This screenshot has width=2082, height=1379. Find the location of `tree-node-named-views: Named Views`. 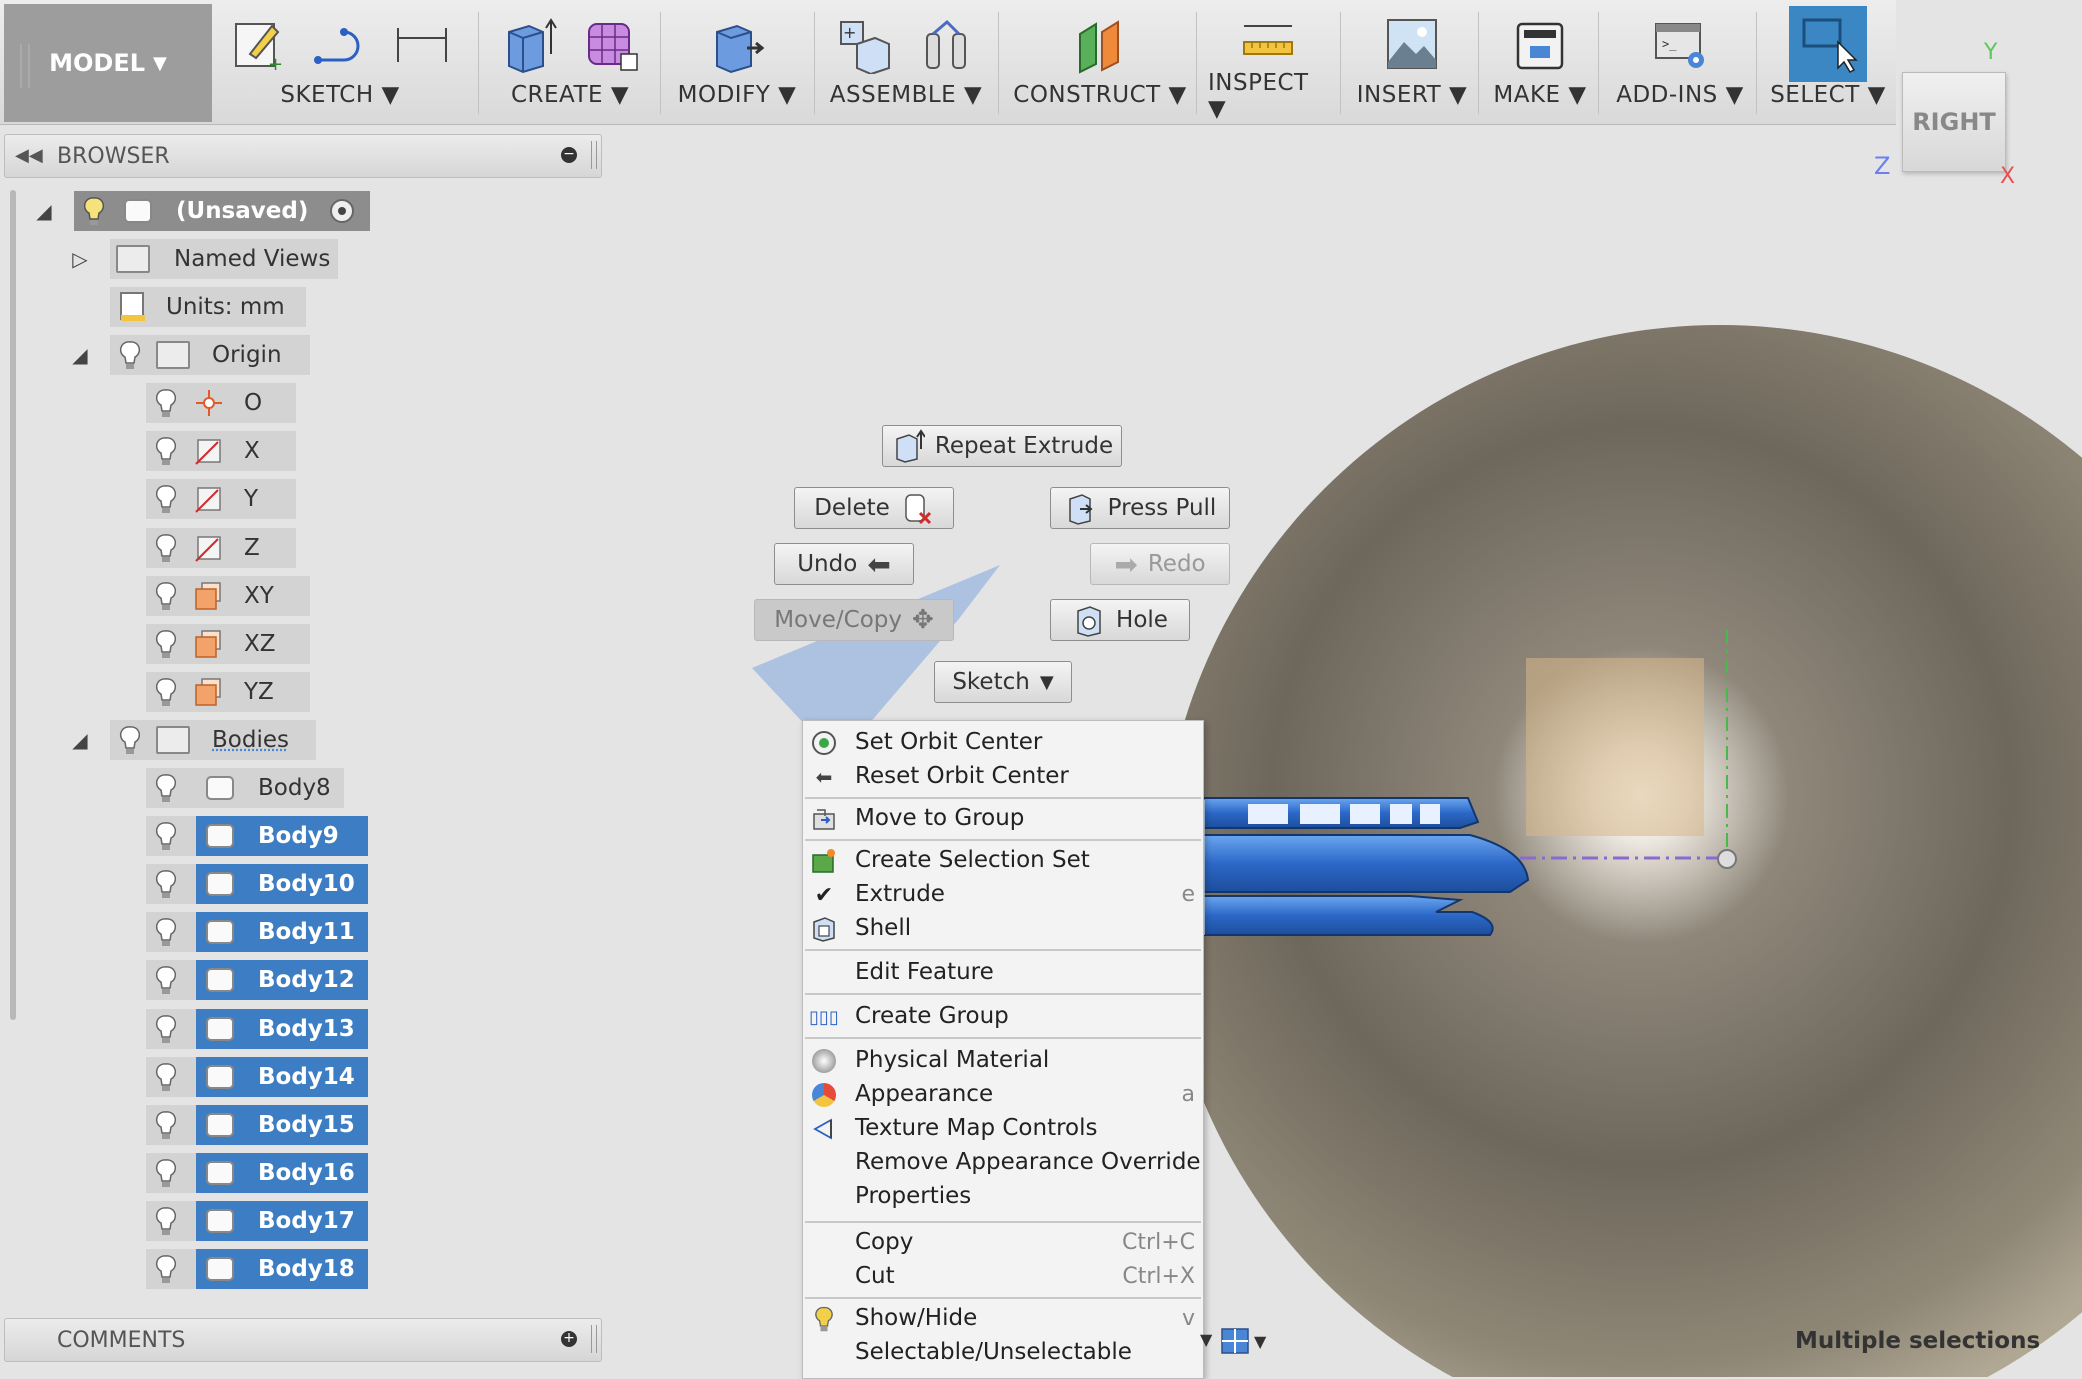

tree-node-named-views: Named Views is located at coordinates (224, 259).